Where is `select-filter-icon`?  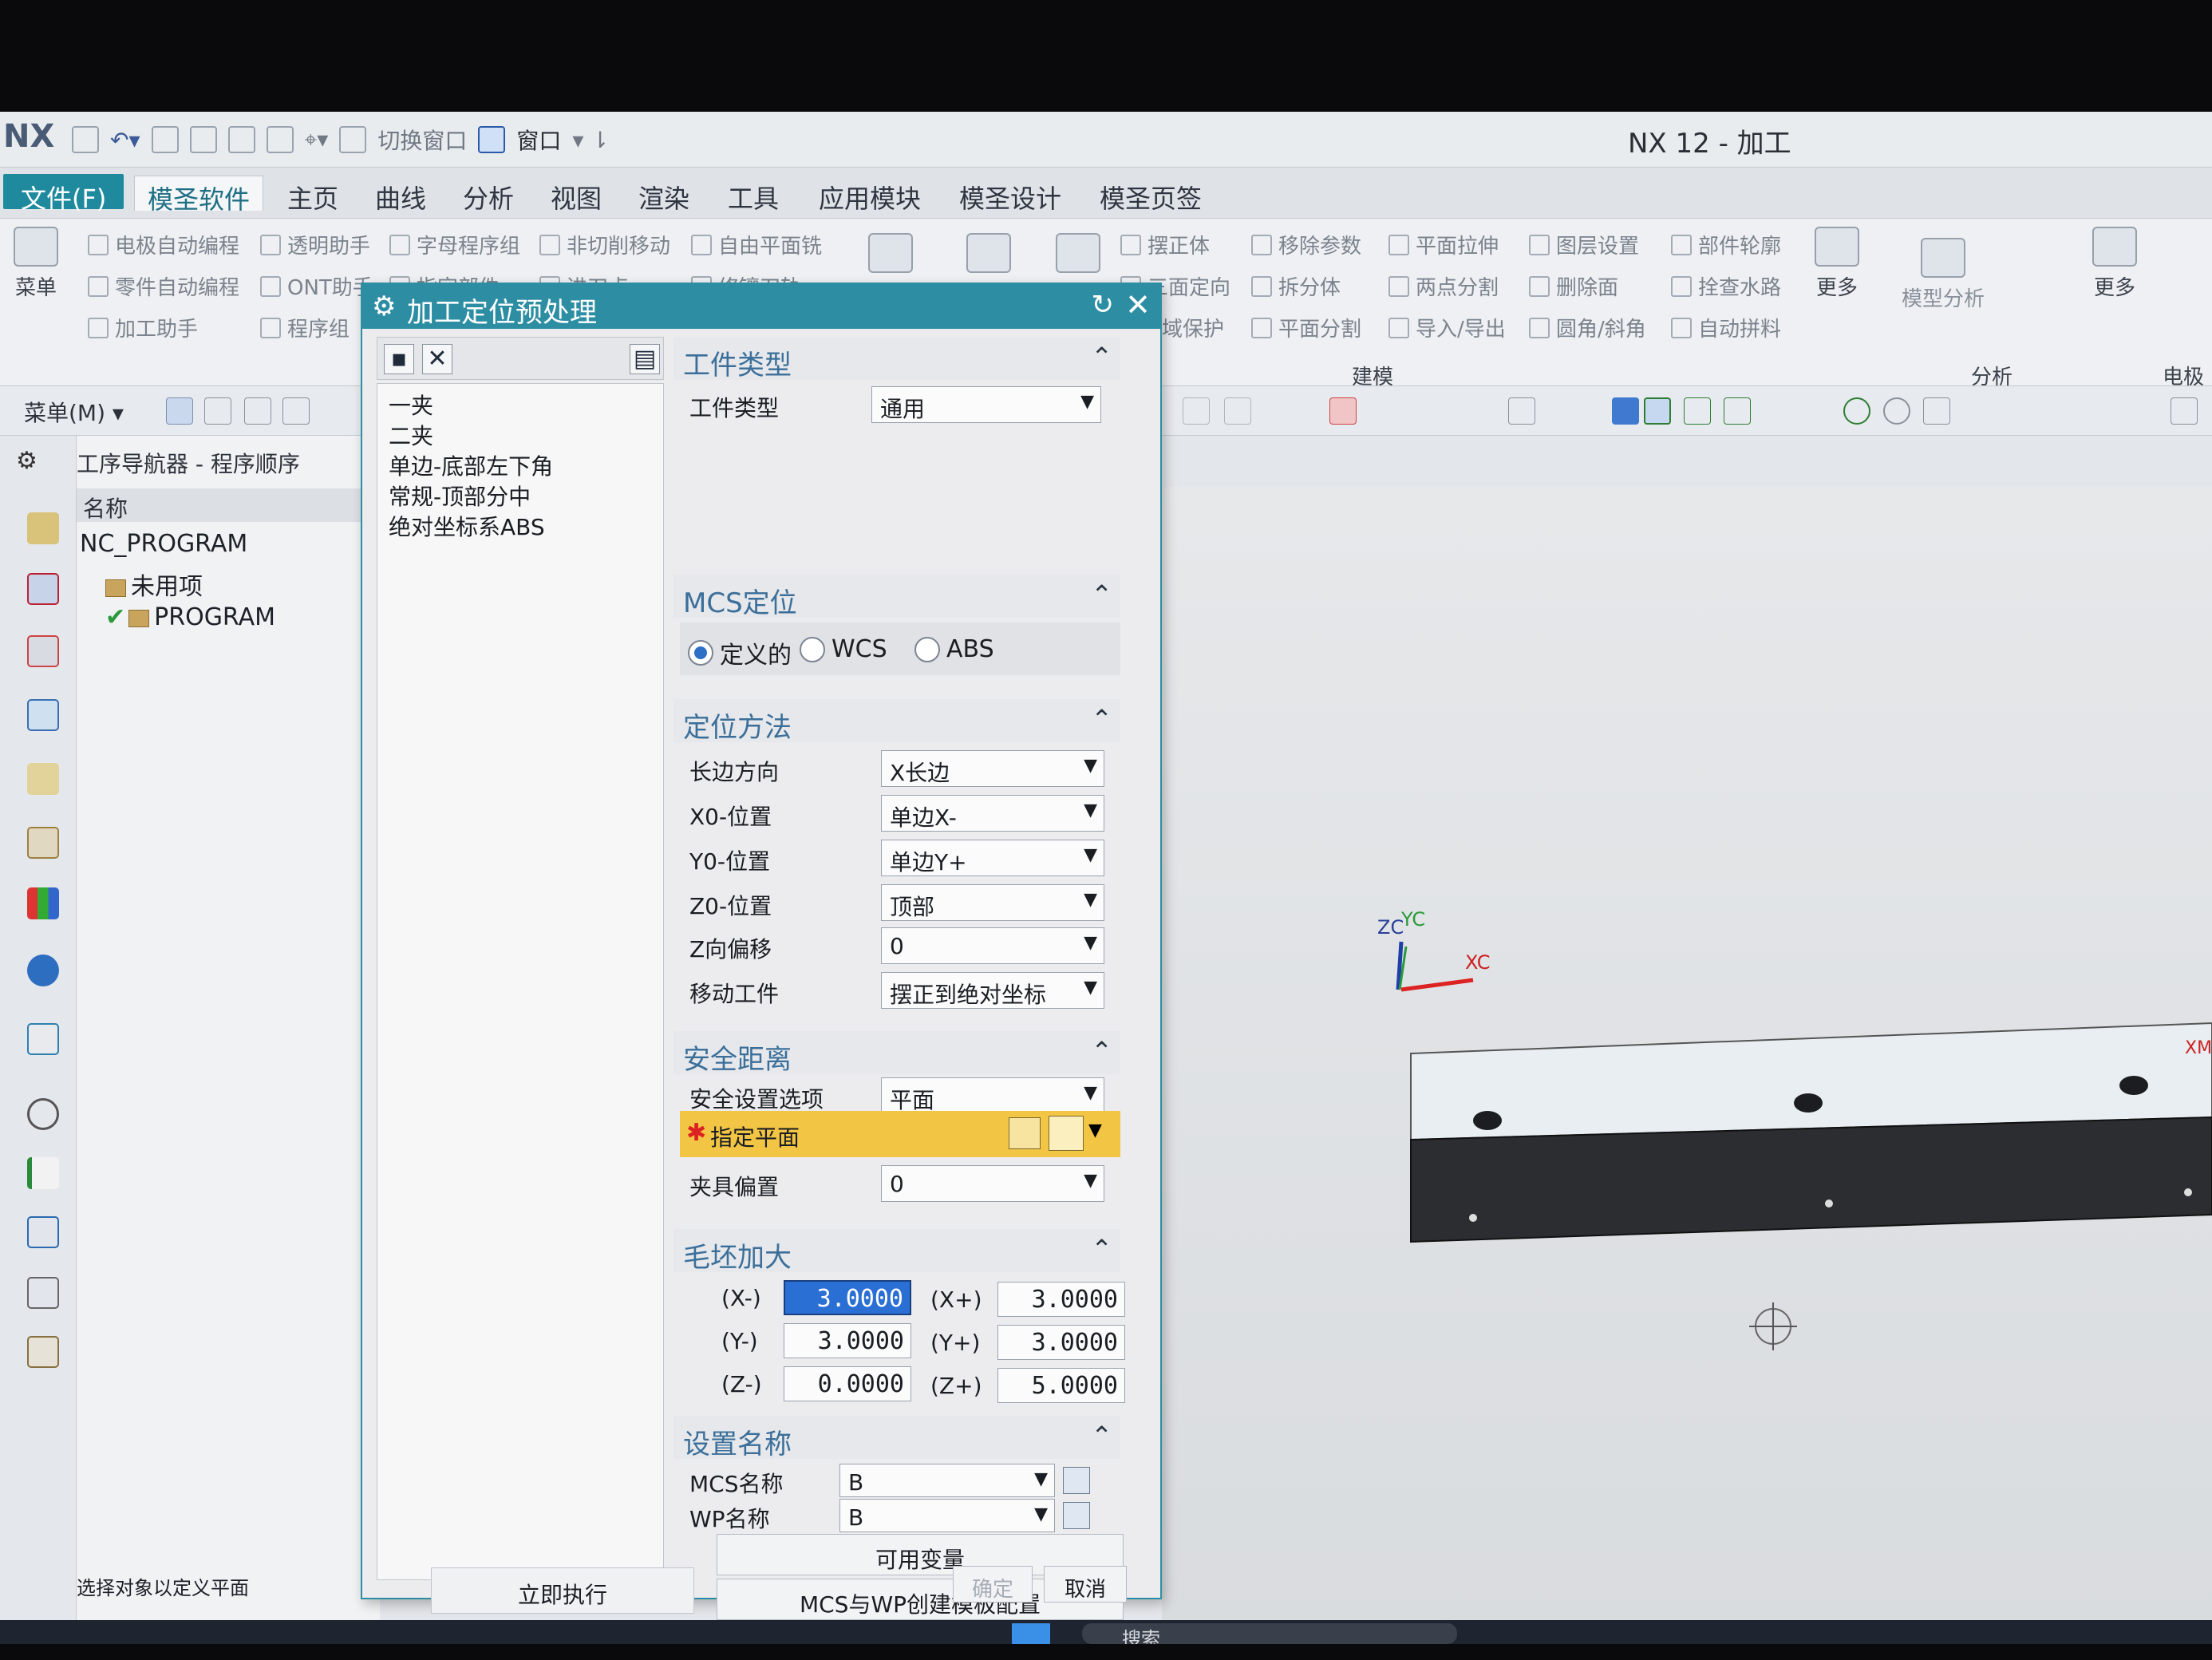 select-filter-icon is located at coordinates (179, 411).